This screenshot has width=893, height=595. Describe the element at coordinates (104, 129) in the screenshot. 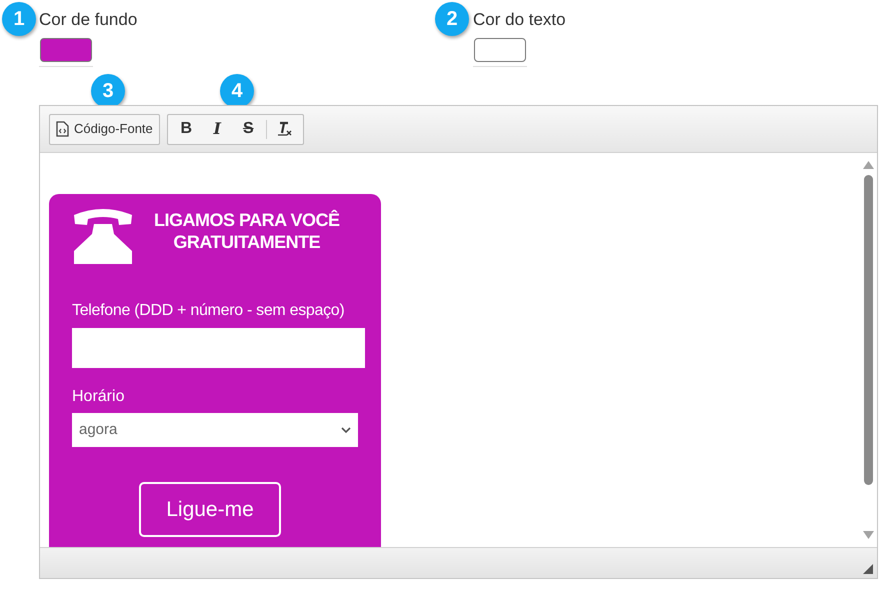

I see `source-code-button: Código-Fonte` at that location.